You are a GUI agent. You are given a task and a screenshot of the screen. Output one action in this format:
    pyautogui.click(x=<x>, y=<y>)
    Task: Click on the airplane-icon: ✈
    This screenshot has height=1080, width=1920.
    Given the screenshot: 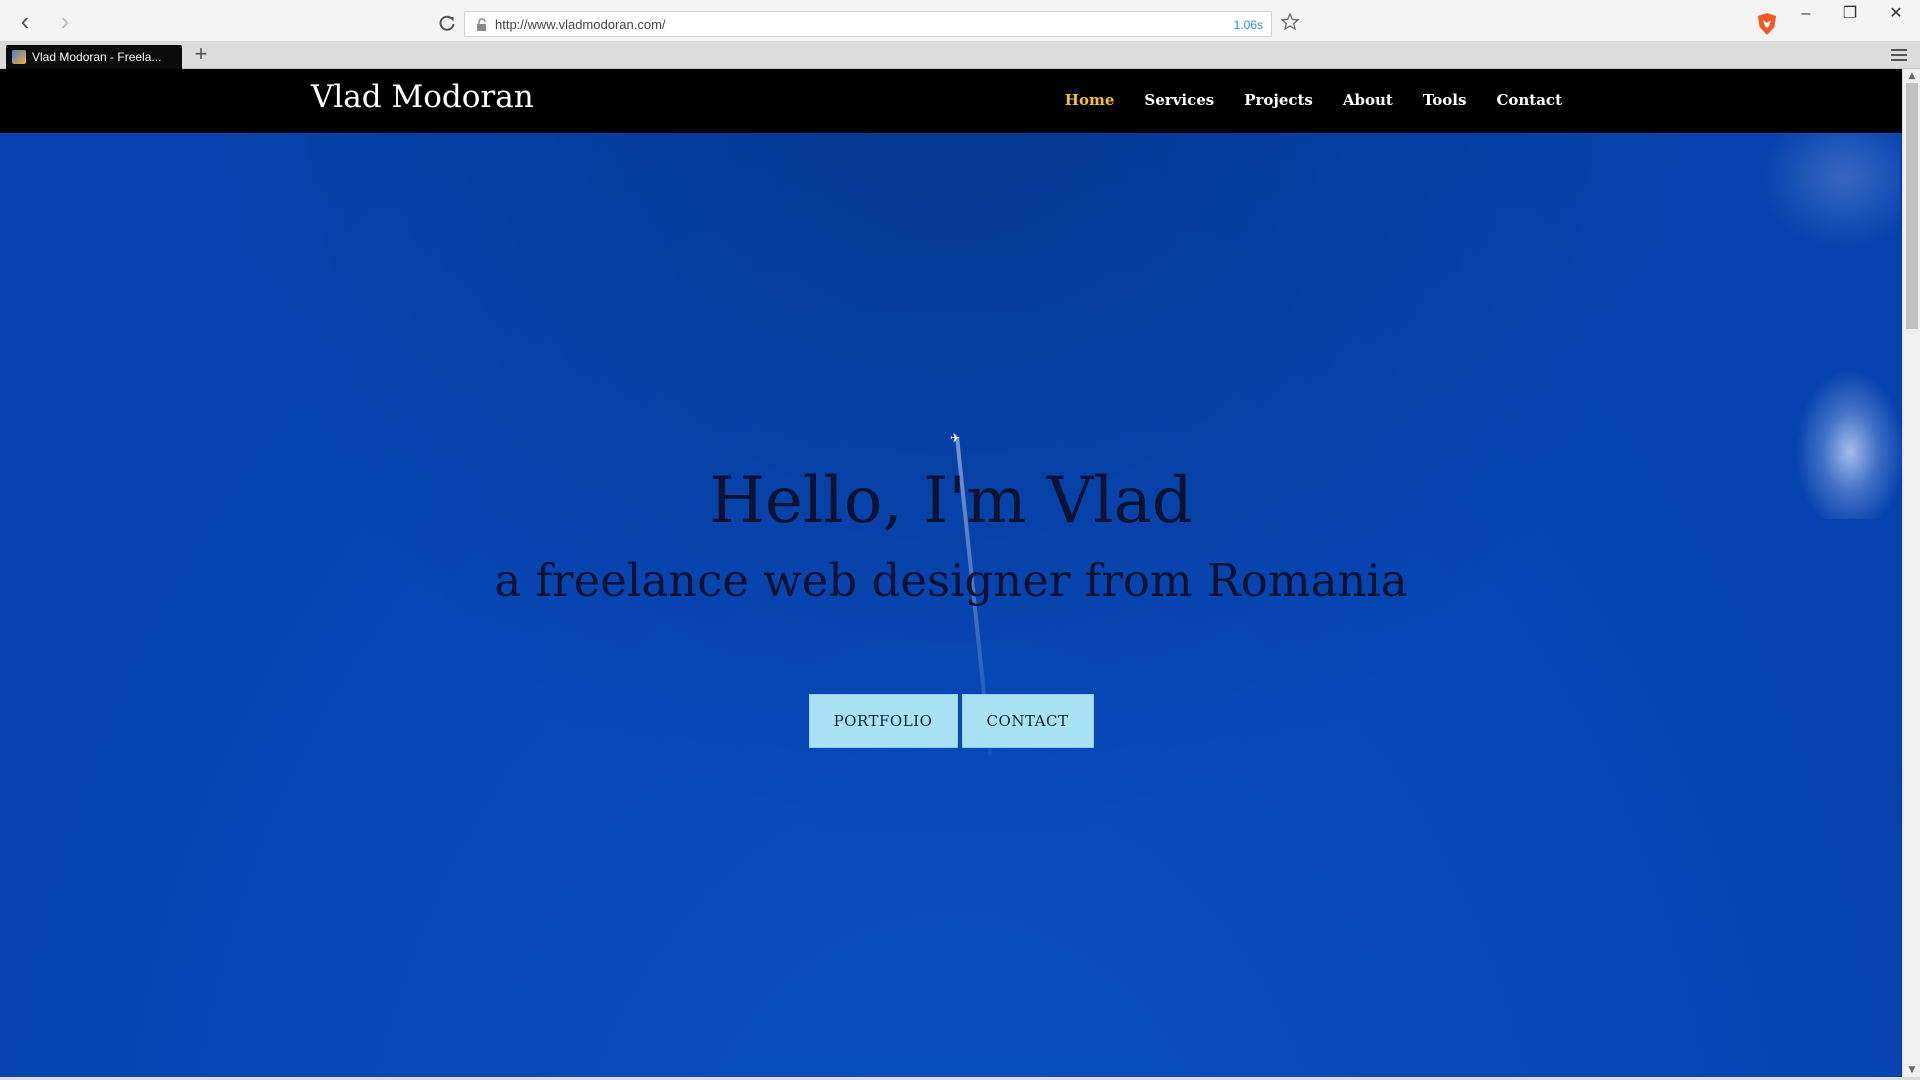 What is the action you would take?
    pyautogui.click(x=955, y=438)
    